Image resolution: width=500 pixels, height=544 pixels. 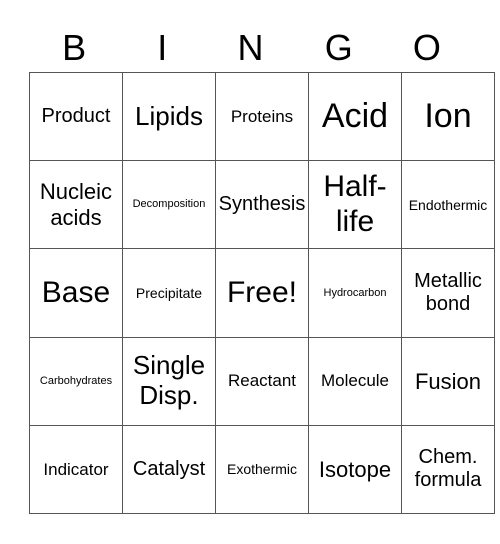 What do you see at coordinates (448, 469) in the screenshot?
I see `bingo-cell: Chem. formula` at bounding box center [448, 469].